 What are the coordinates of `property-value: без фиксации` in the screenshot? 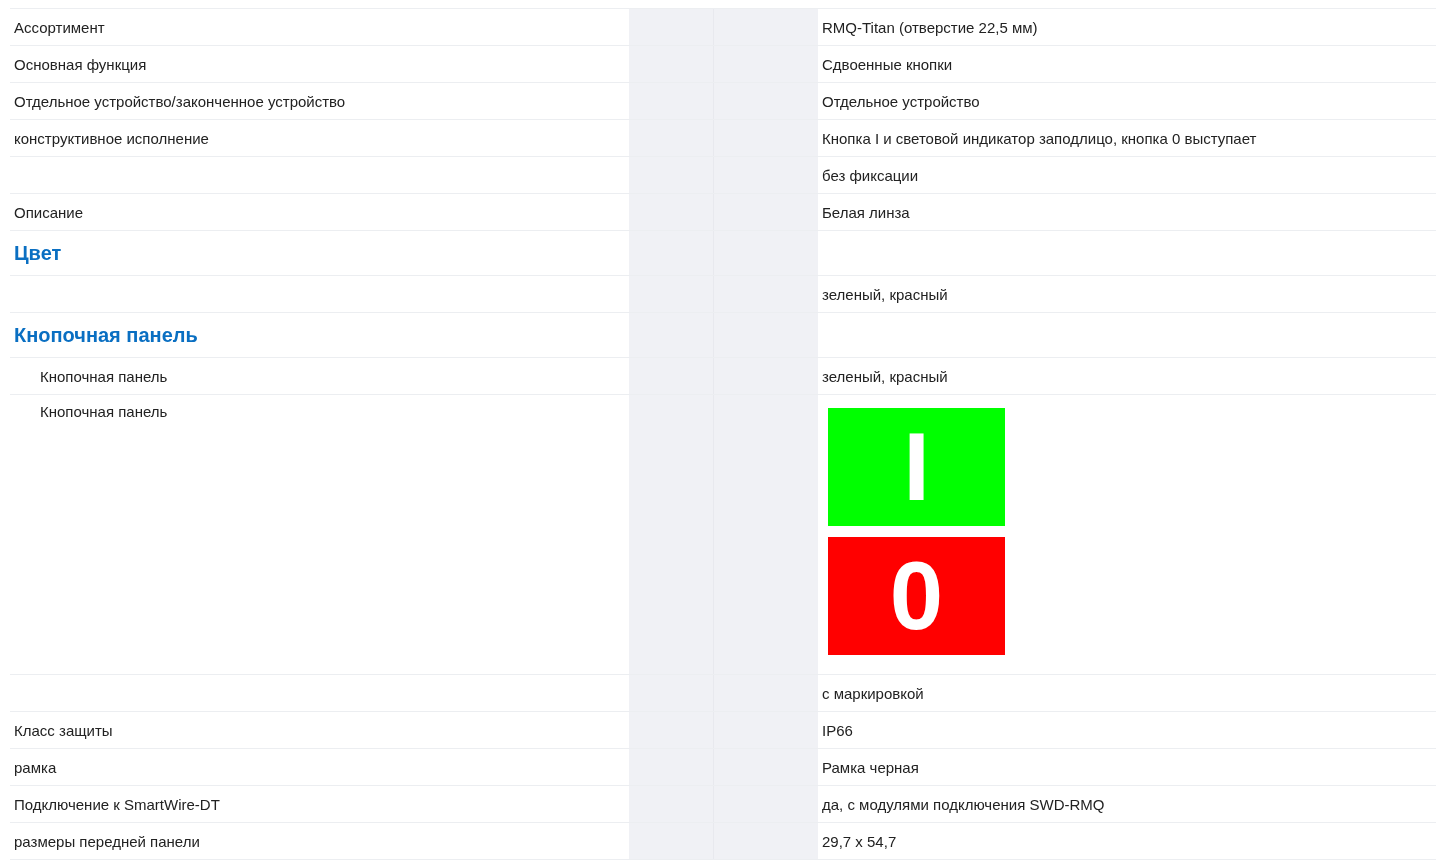 It's located at (871, 175).